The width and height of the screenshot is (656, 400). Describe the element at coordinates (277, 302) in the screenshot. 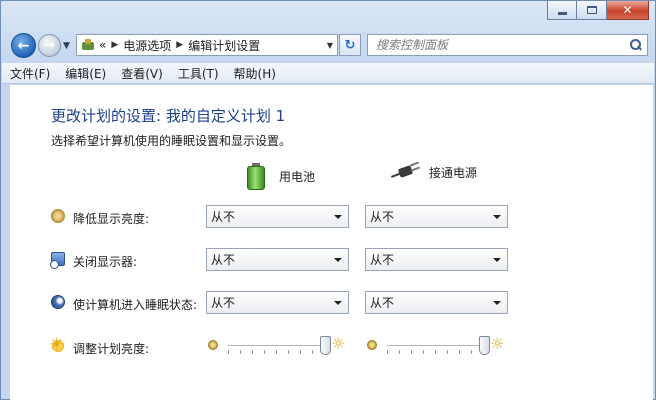

I see `sleep-battery-select: 从不` at that location.